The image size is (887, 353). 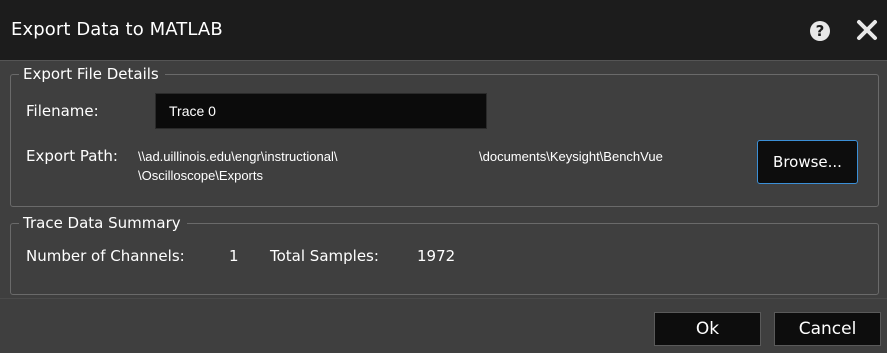 I want to click on dialog-title: Export Data to MATLAB, so click(x=117, y=29).